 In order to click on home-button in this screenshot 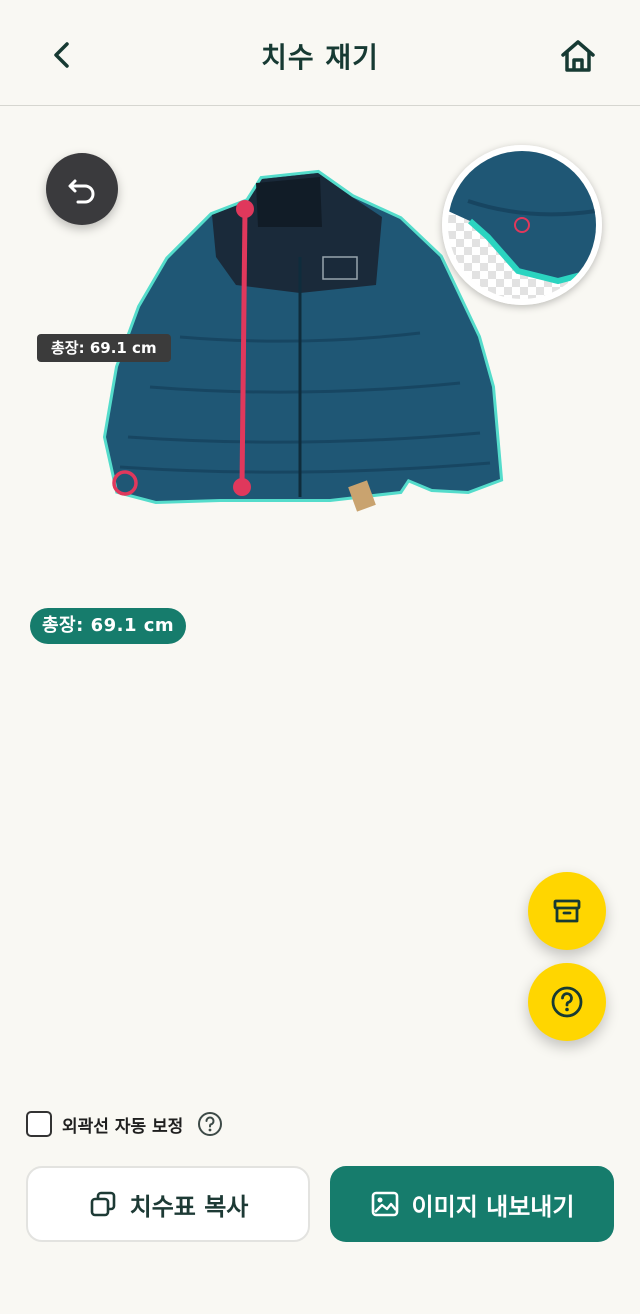, I will do `click(578, 56)`.